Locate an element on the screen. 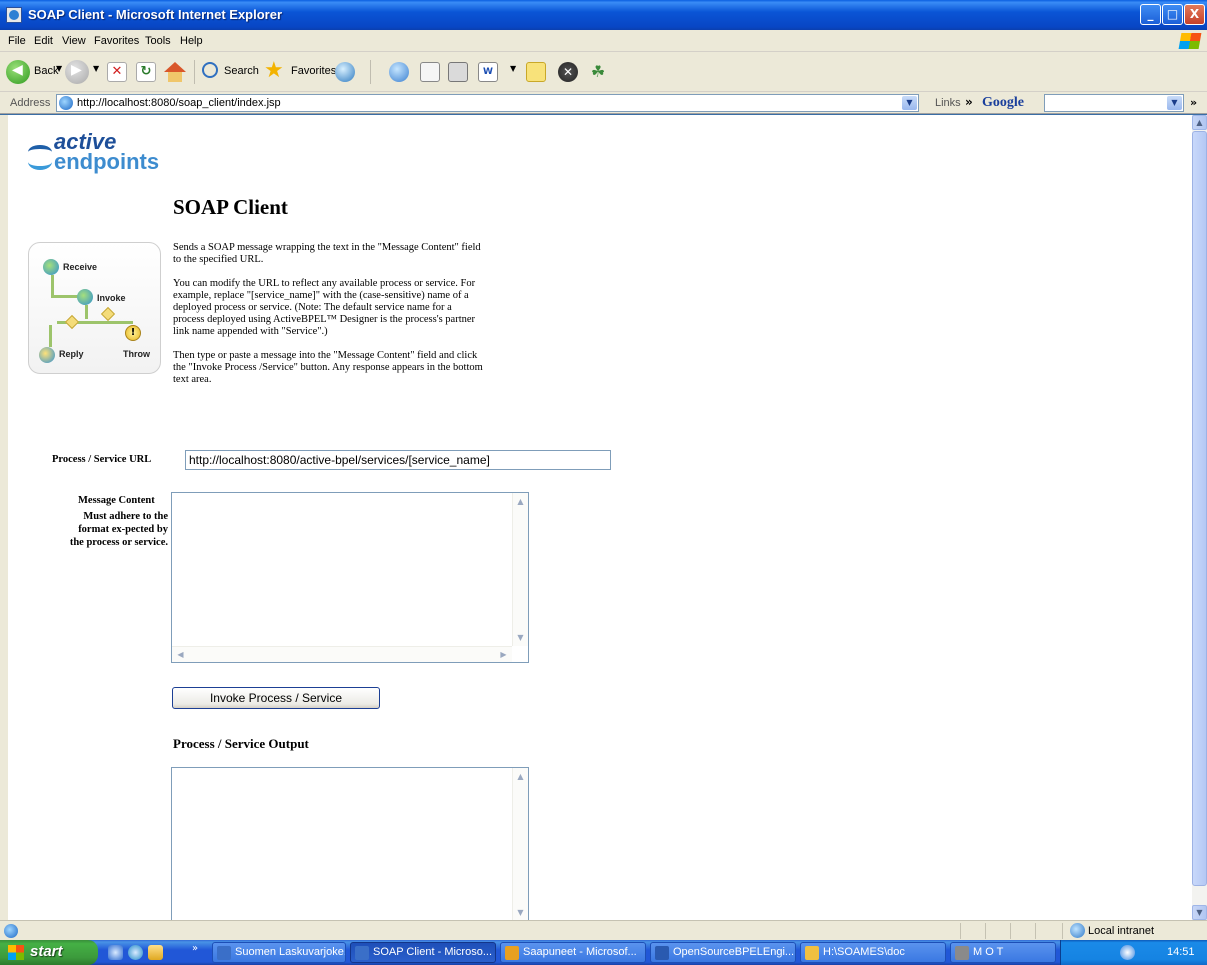 Image resolution: width=1207 pixels, height=965 pixels. menu-help: Help is located at coordinates (191, 41).